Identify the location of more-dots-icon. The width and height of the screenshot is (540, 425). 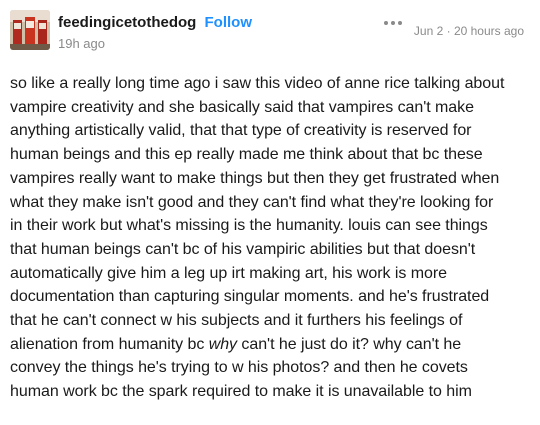
(394, 23).